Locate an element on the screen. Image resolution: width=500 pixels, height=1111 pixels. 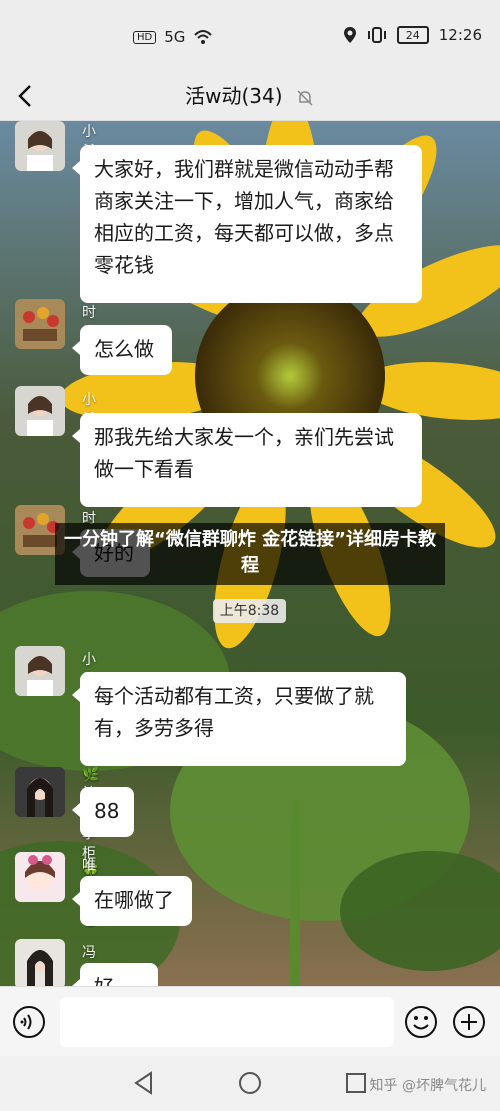
location-icon is located at coordinates (349, 35).